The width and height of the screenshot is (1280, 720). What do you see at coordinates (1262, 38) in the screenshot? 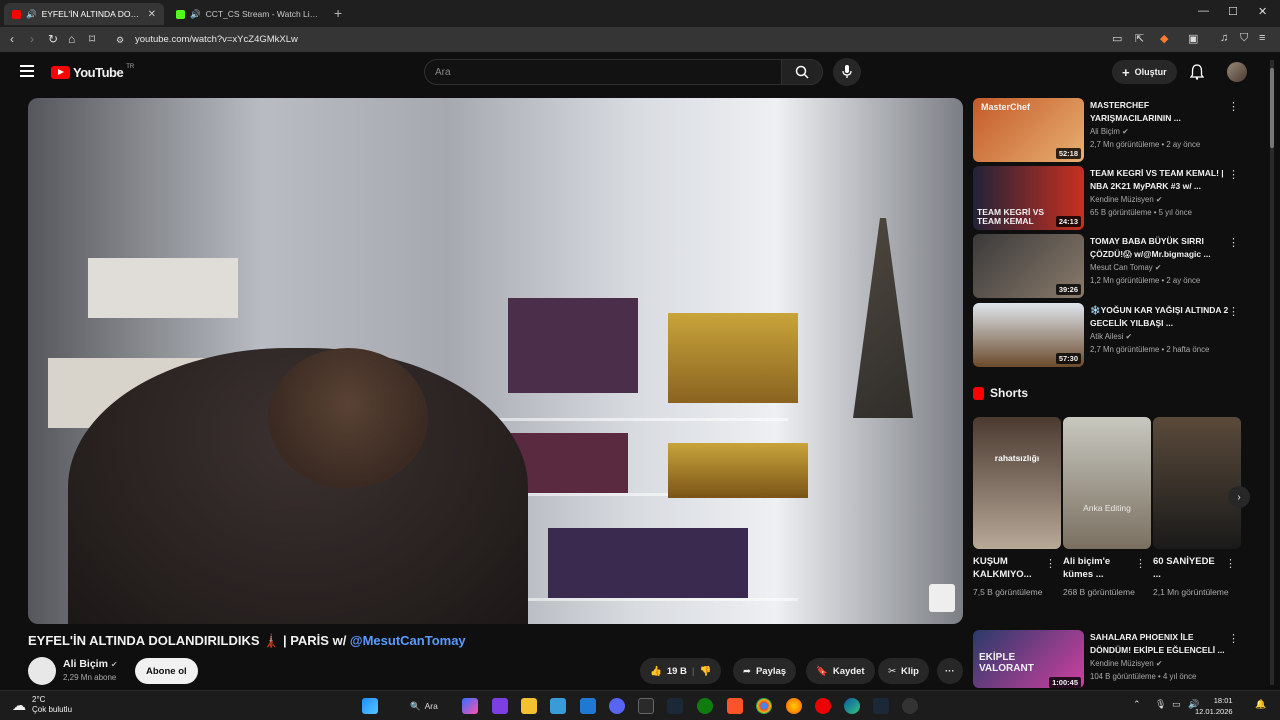
I see `menu-icon: ≡` at bounding box center [1262, 38].